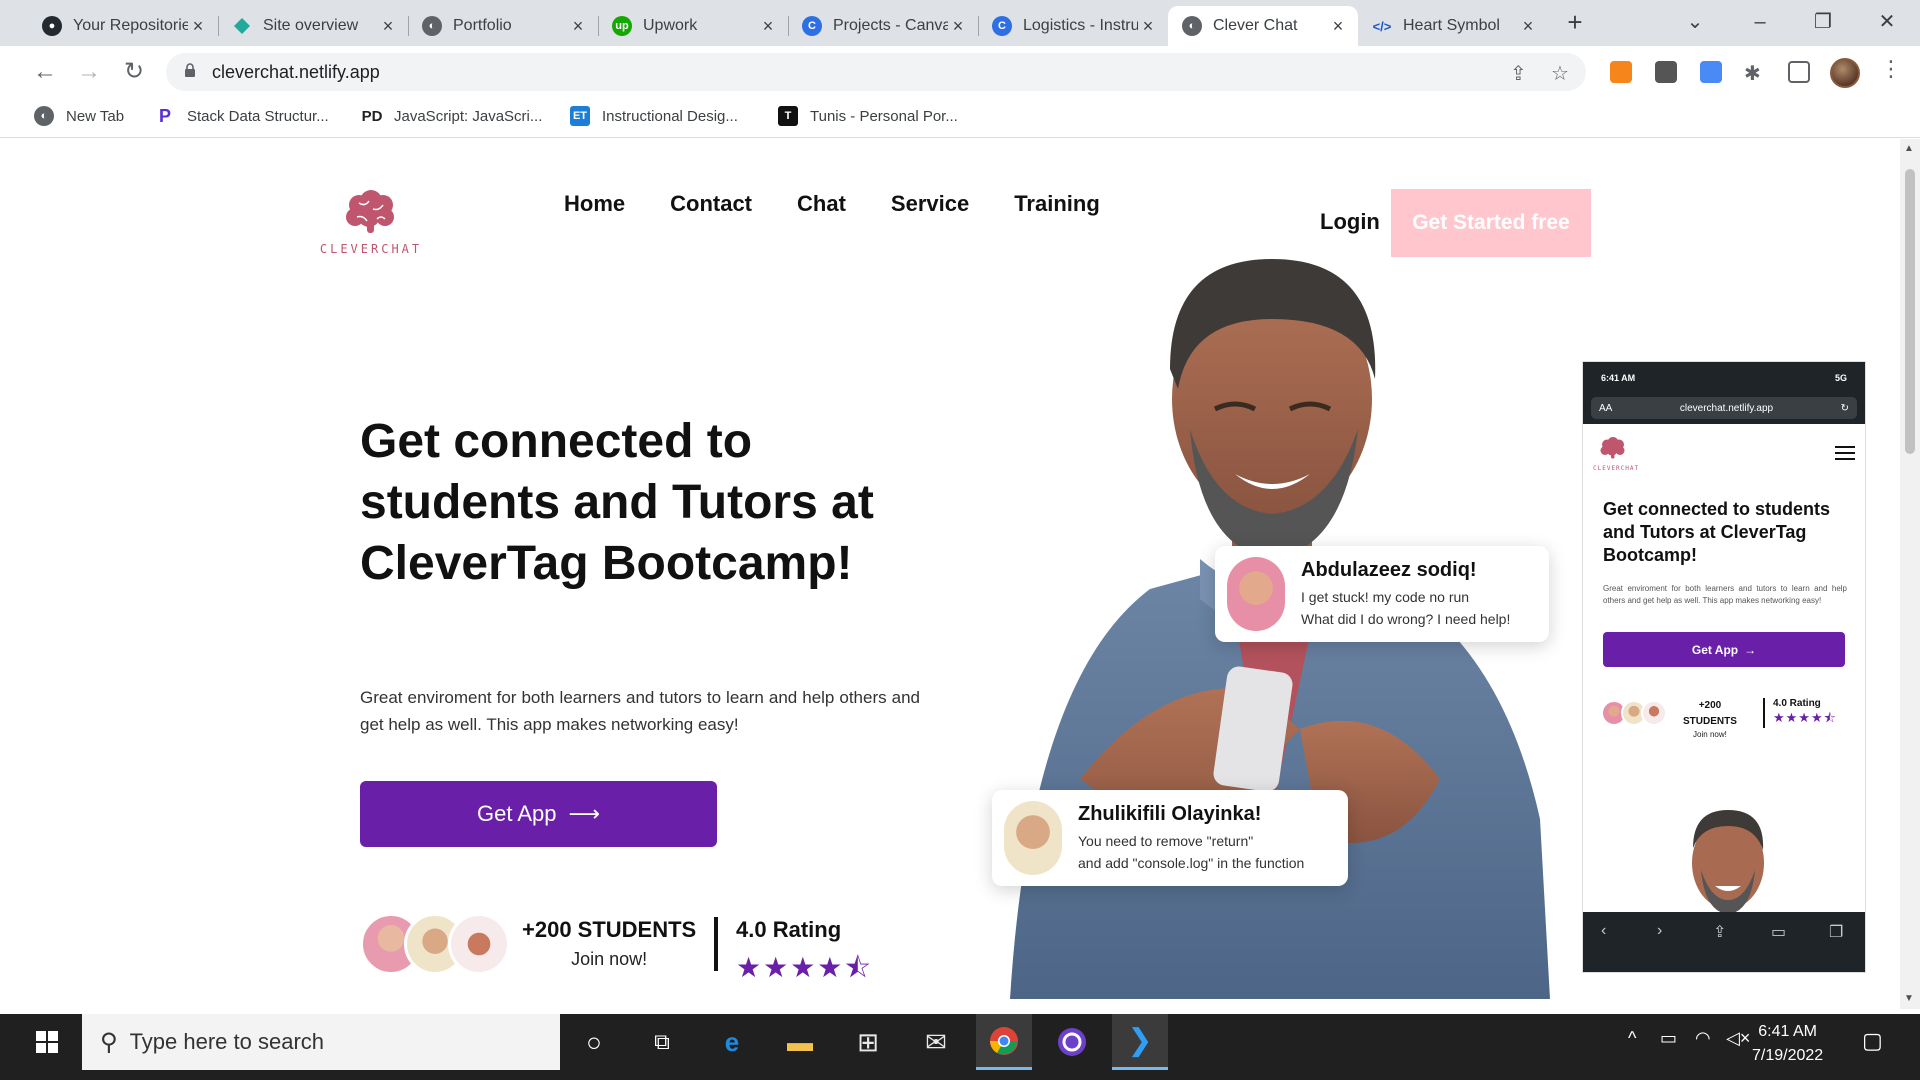 This screenshot has width=1920, height=1080. Describe the element at coordinates (538, 814) in the screenshot. I see `get-app-button: Get App ⟶` at that location.